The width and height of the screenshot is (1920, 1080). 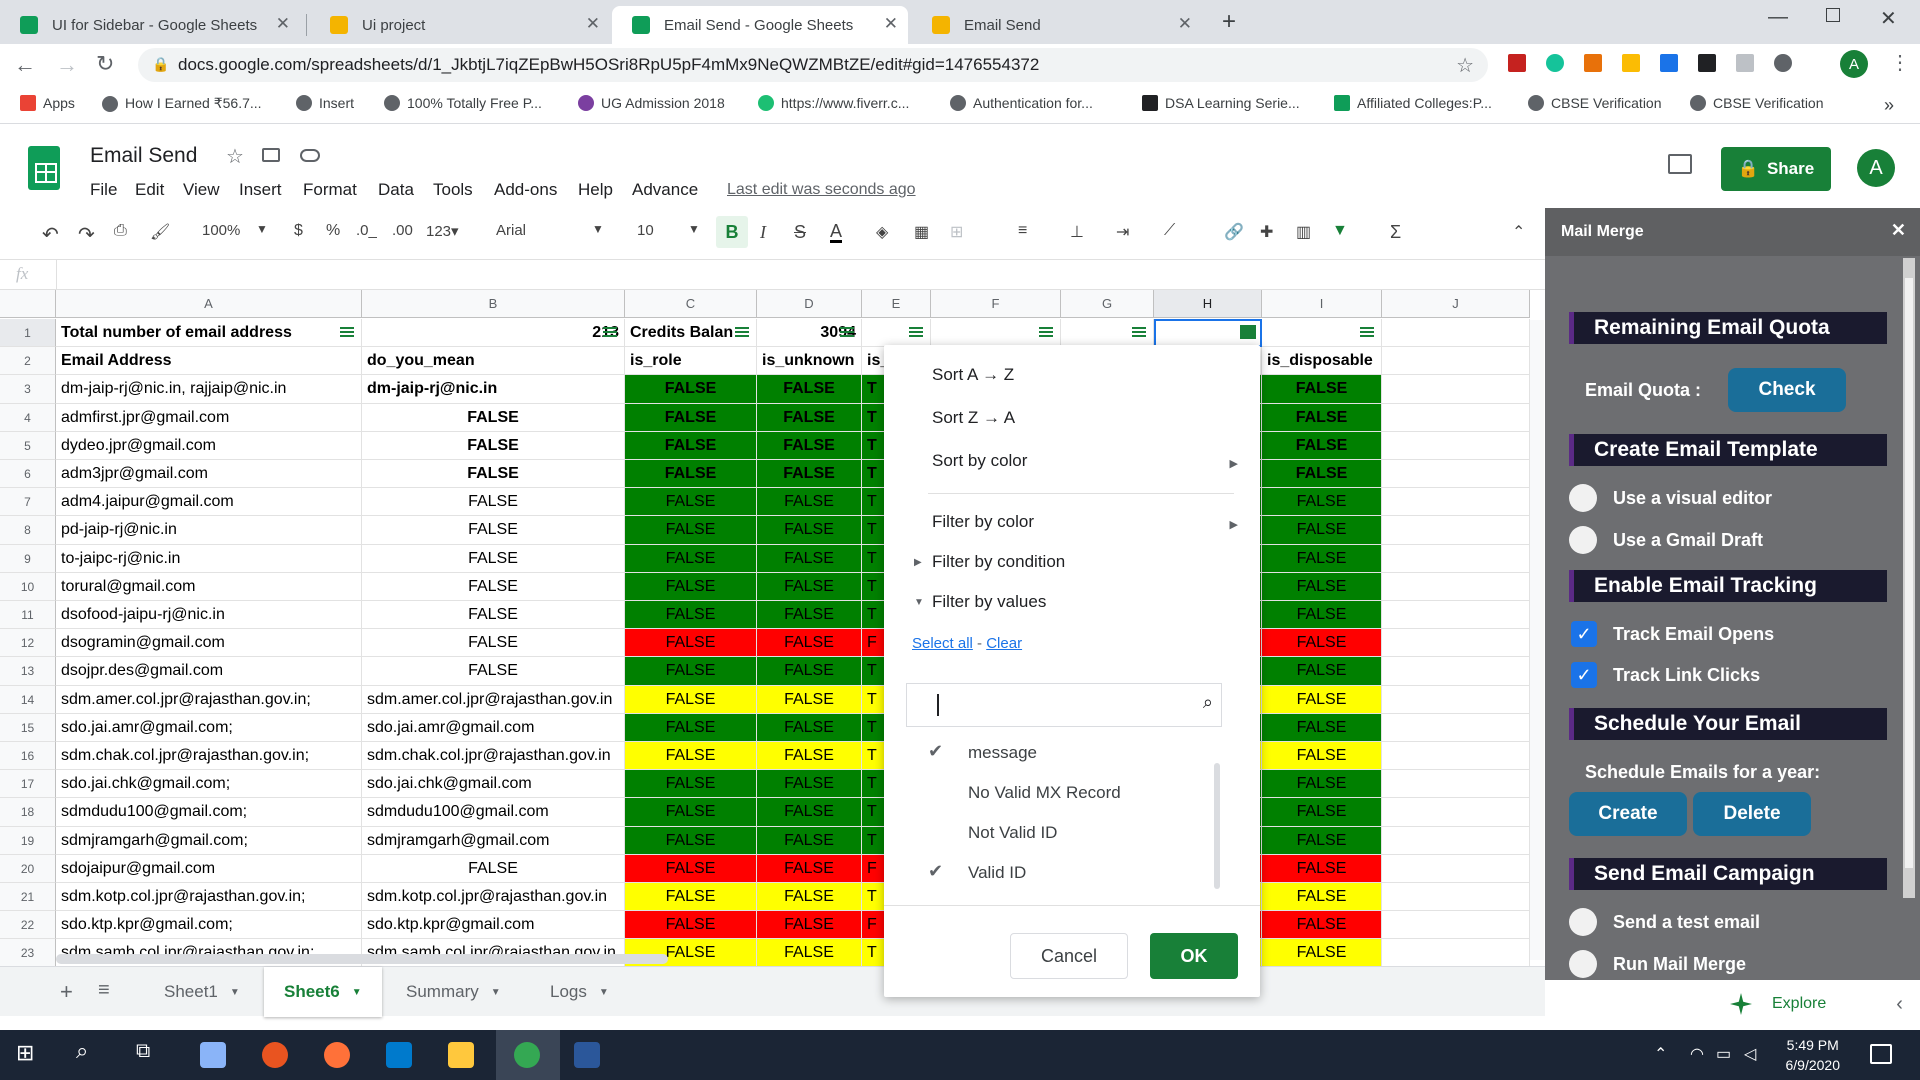 What do you see at coordinates (760, 25) in the screenshot?
I see `browser-tab-active: Email Send - Google Sheets ✕` at bounding box center [760, 25].